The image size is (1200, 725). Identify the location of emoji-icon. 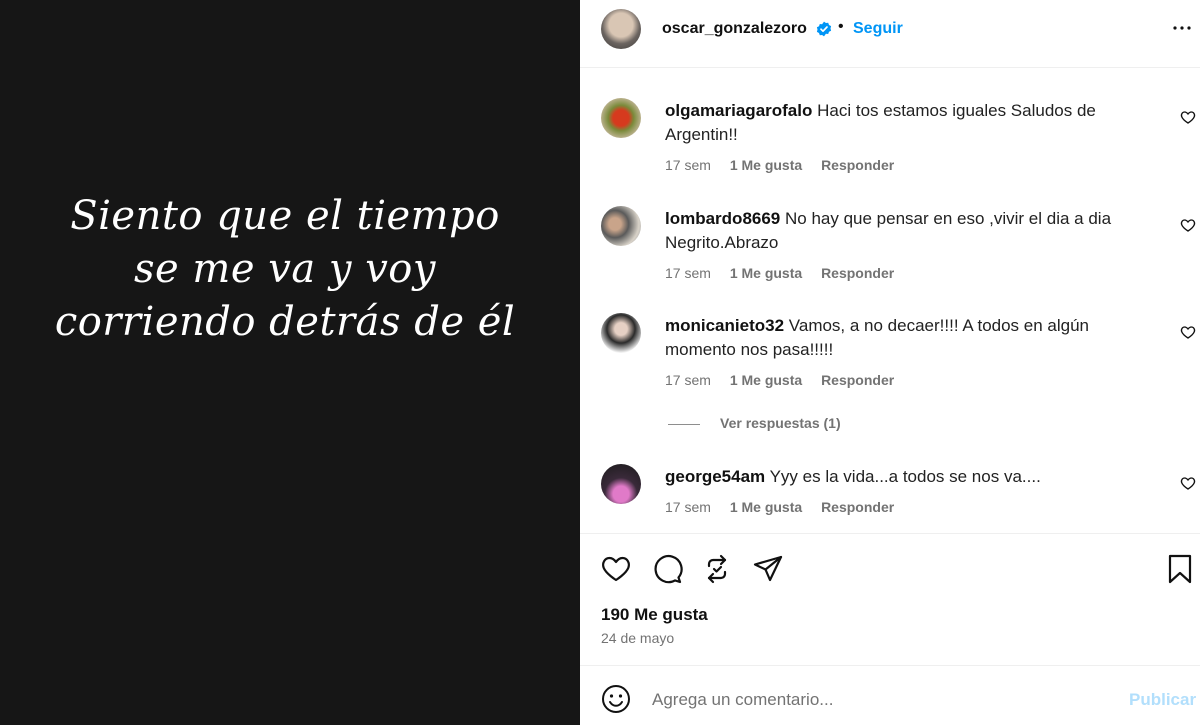
(616, 699).